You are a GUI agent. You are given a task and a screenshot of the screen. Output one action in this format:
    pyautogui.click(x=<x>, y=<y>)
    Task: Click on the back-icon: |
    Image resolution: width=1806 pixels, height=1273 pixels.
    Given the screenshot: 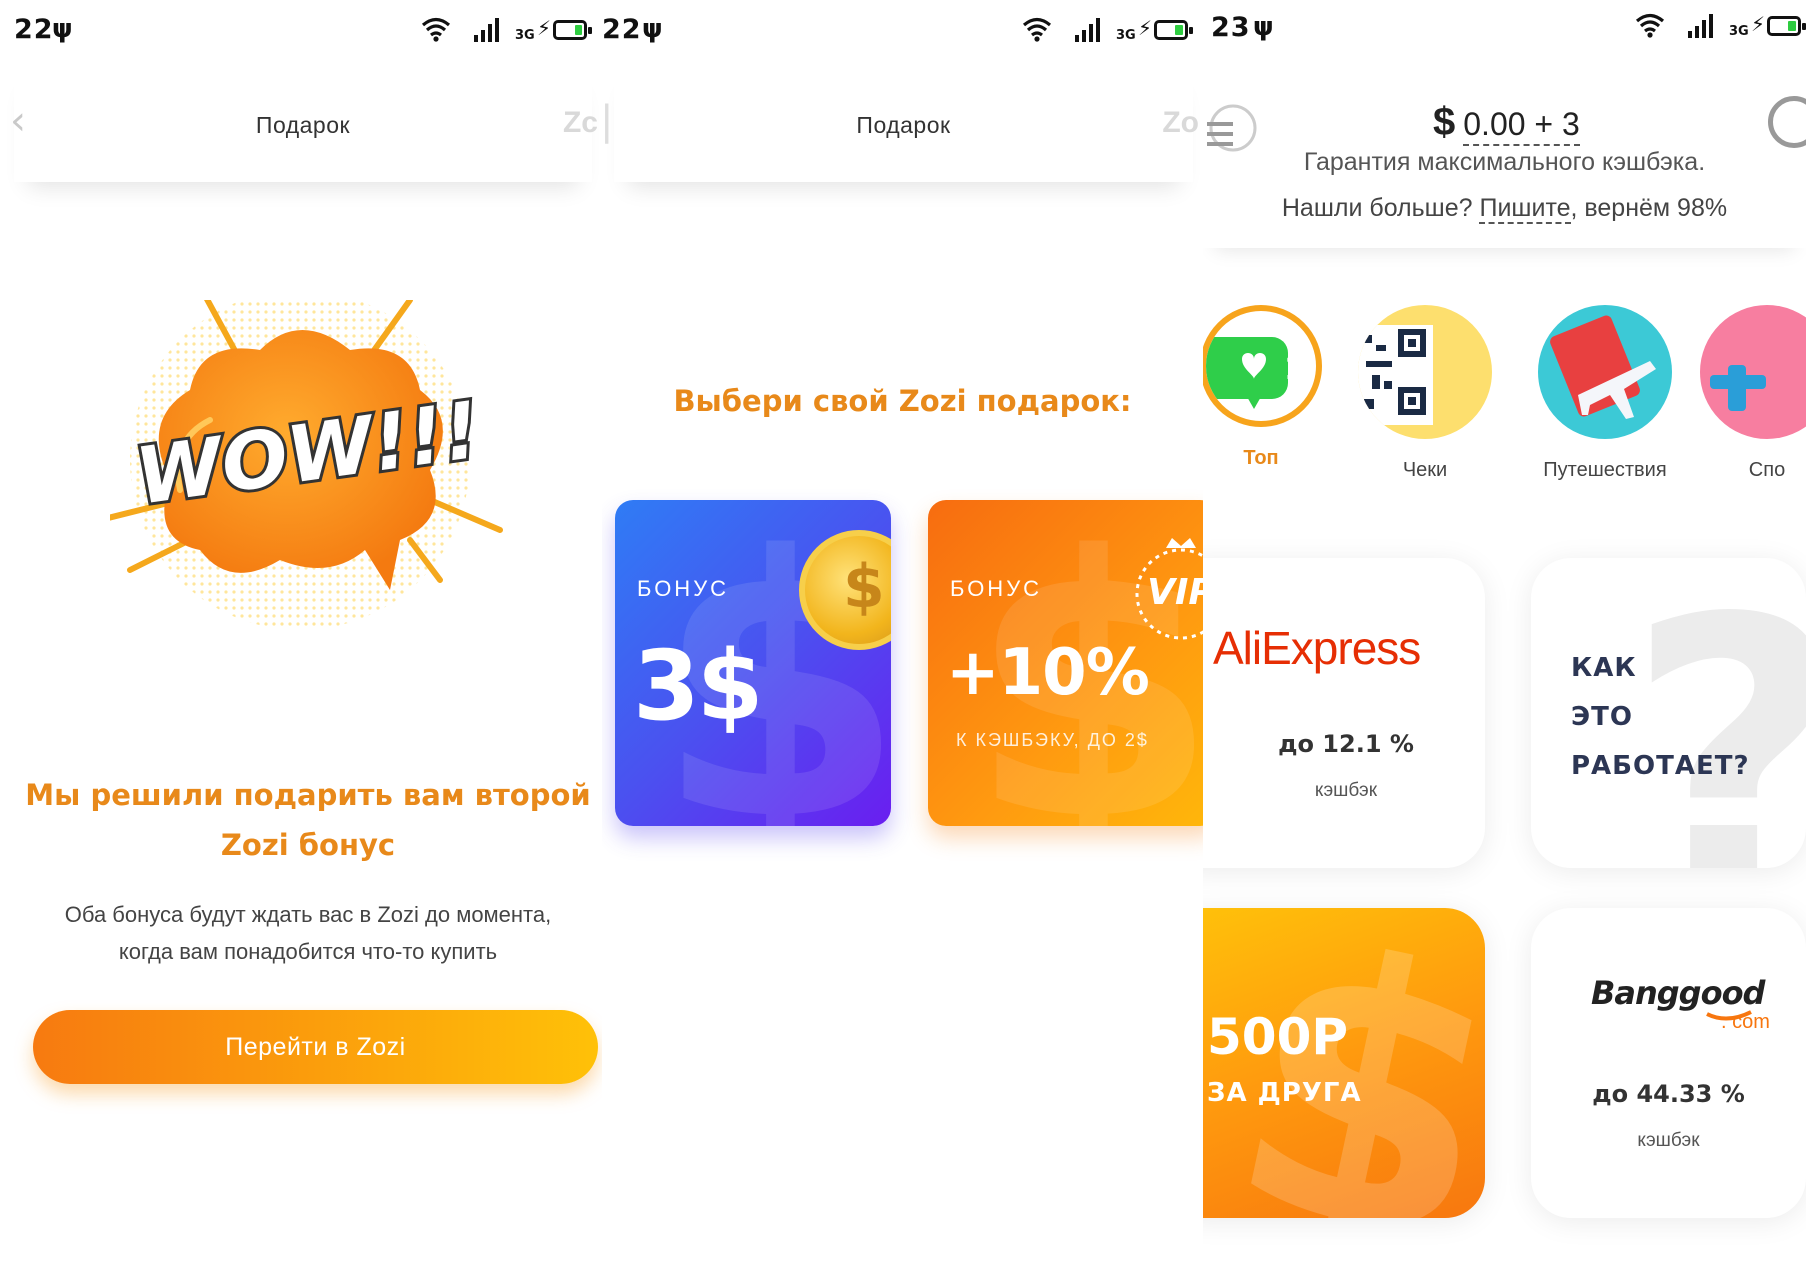 What is the action you would take?
    pyautogui.click(x=607, y=121)
    